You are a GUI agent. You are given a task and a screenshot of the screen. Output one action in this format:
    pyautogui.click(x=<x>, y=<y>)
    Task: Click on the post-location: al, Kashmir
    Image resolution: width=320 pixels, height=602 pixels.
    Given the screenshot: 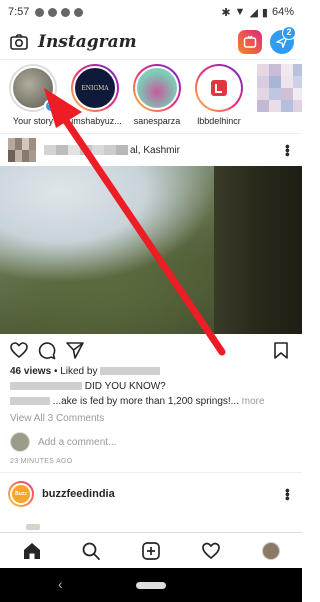 What is the action you would take?
    pyautogui.click(x=155, y=150)
    